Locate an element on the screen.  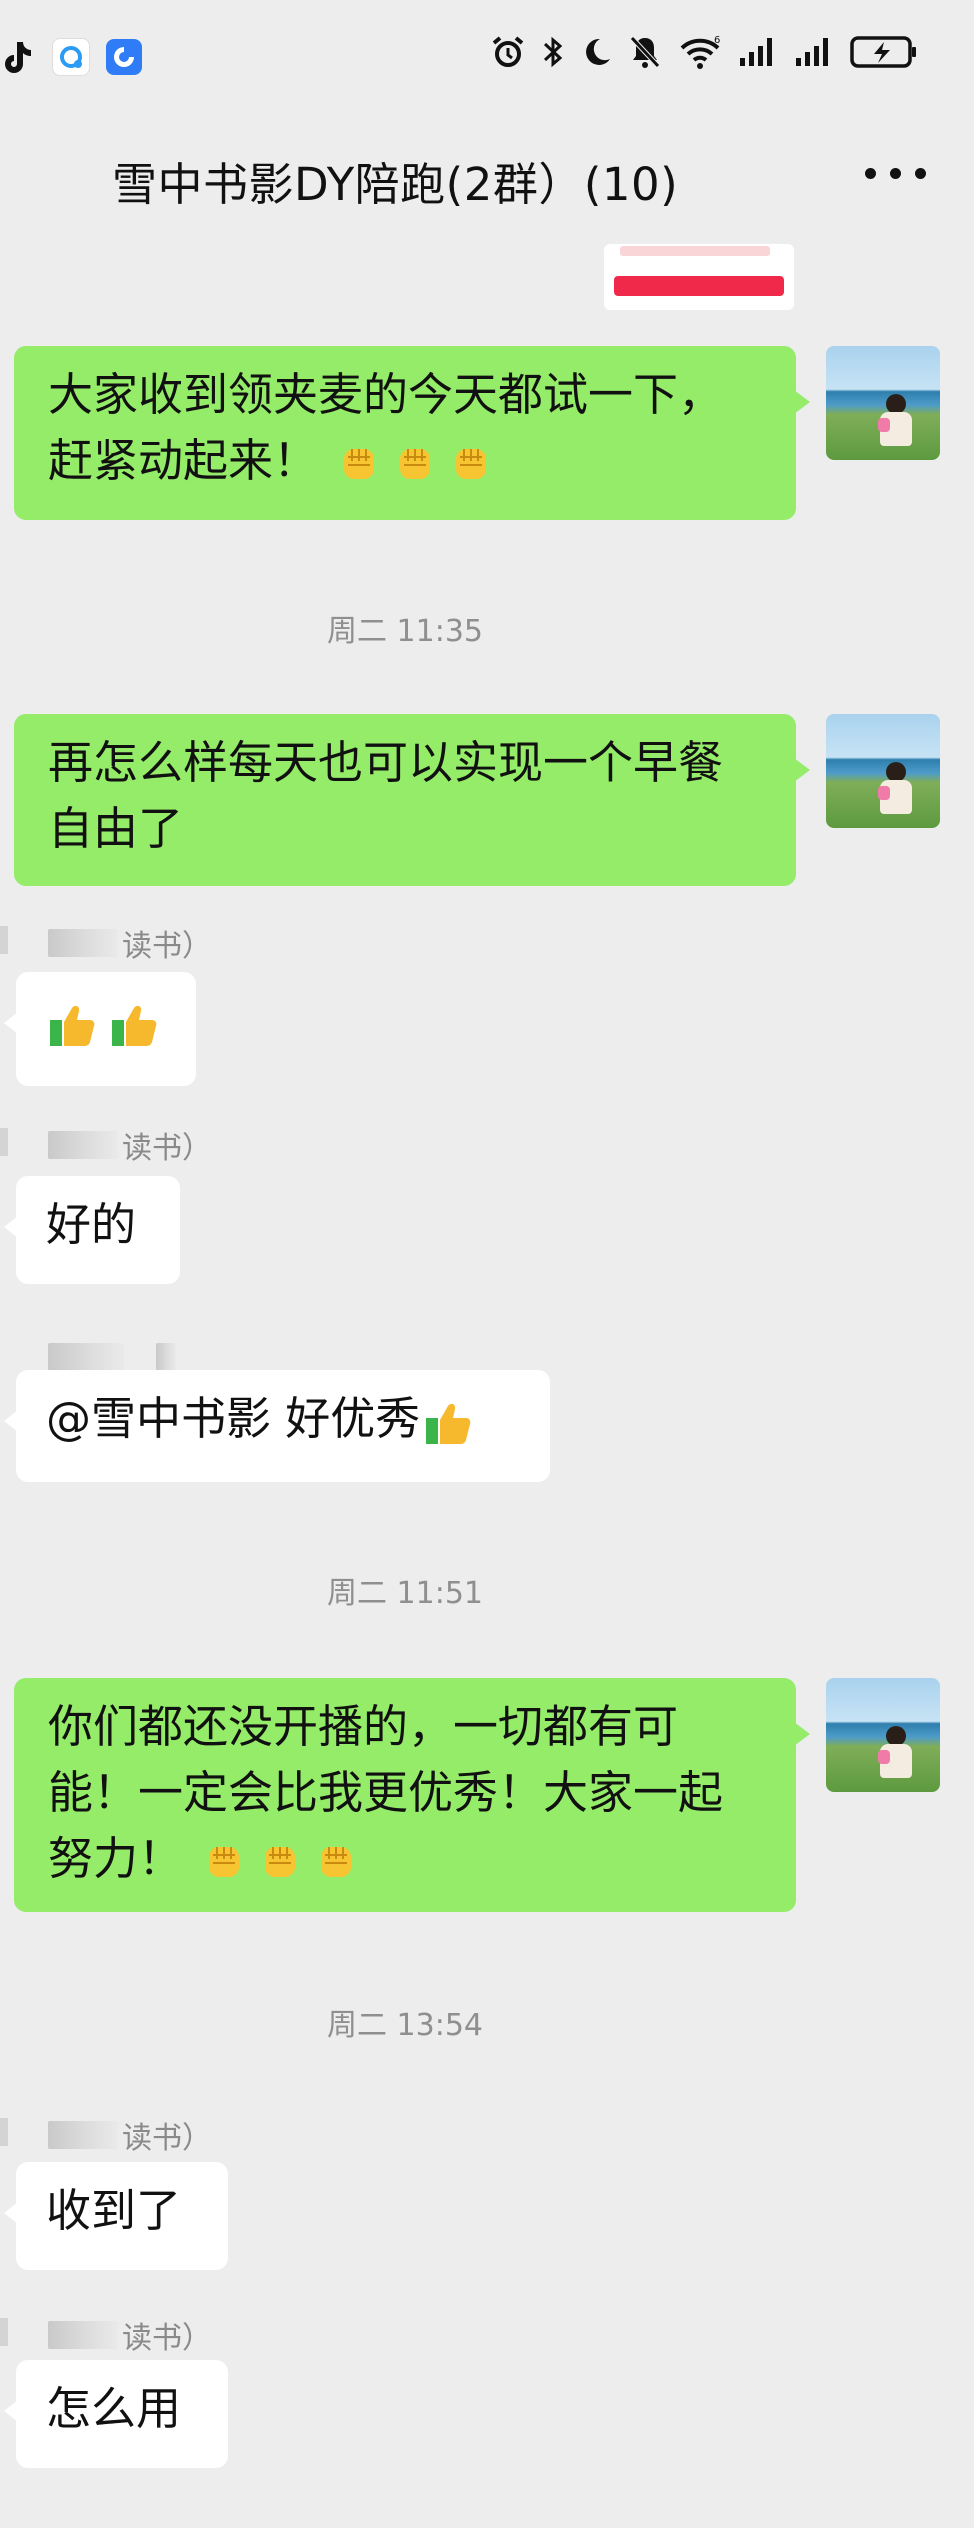
more-dots-icon is located at coordinates (895, 173).